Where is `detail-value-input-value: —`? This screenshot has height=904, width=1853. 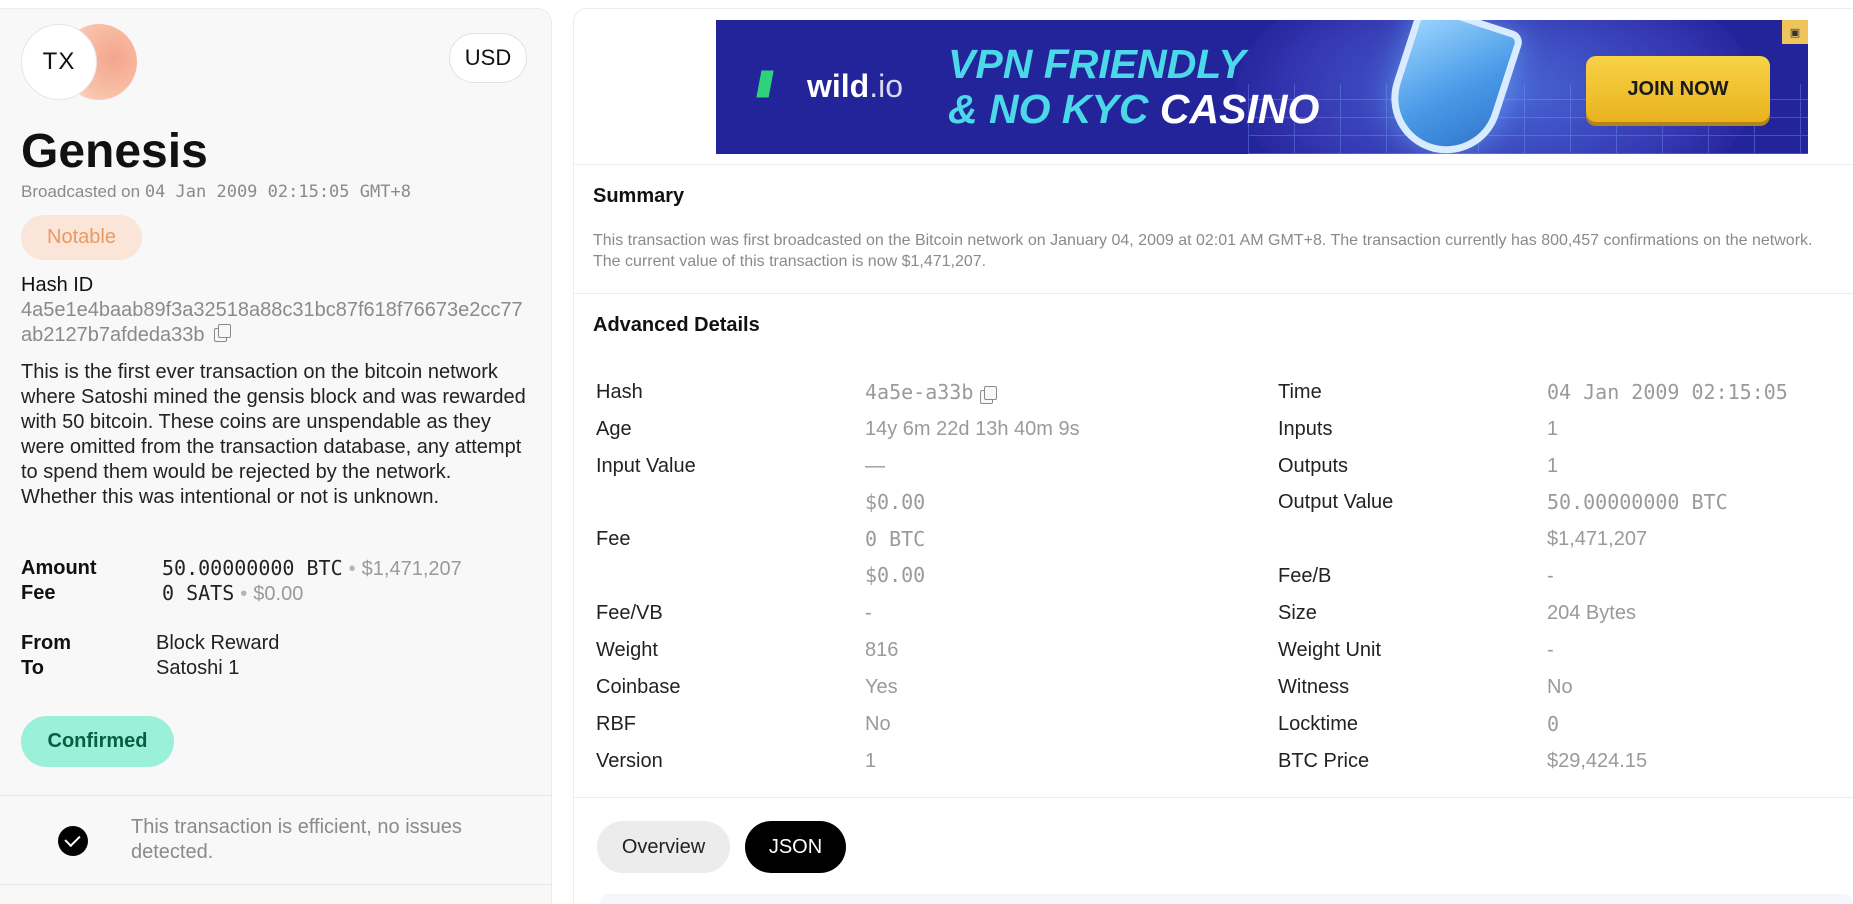 detail-value-input-value: — is located at coordinates (875, 466).